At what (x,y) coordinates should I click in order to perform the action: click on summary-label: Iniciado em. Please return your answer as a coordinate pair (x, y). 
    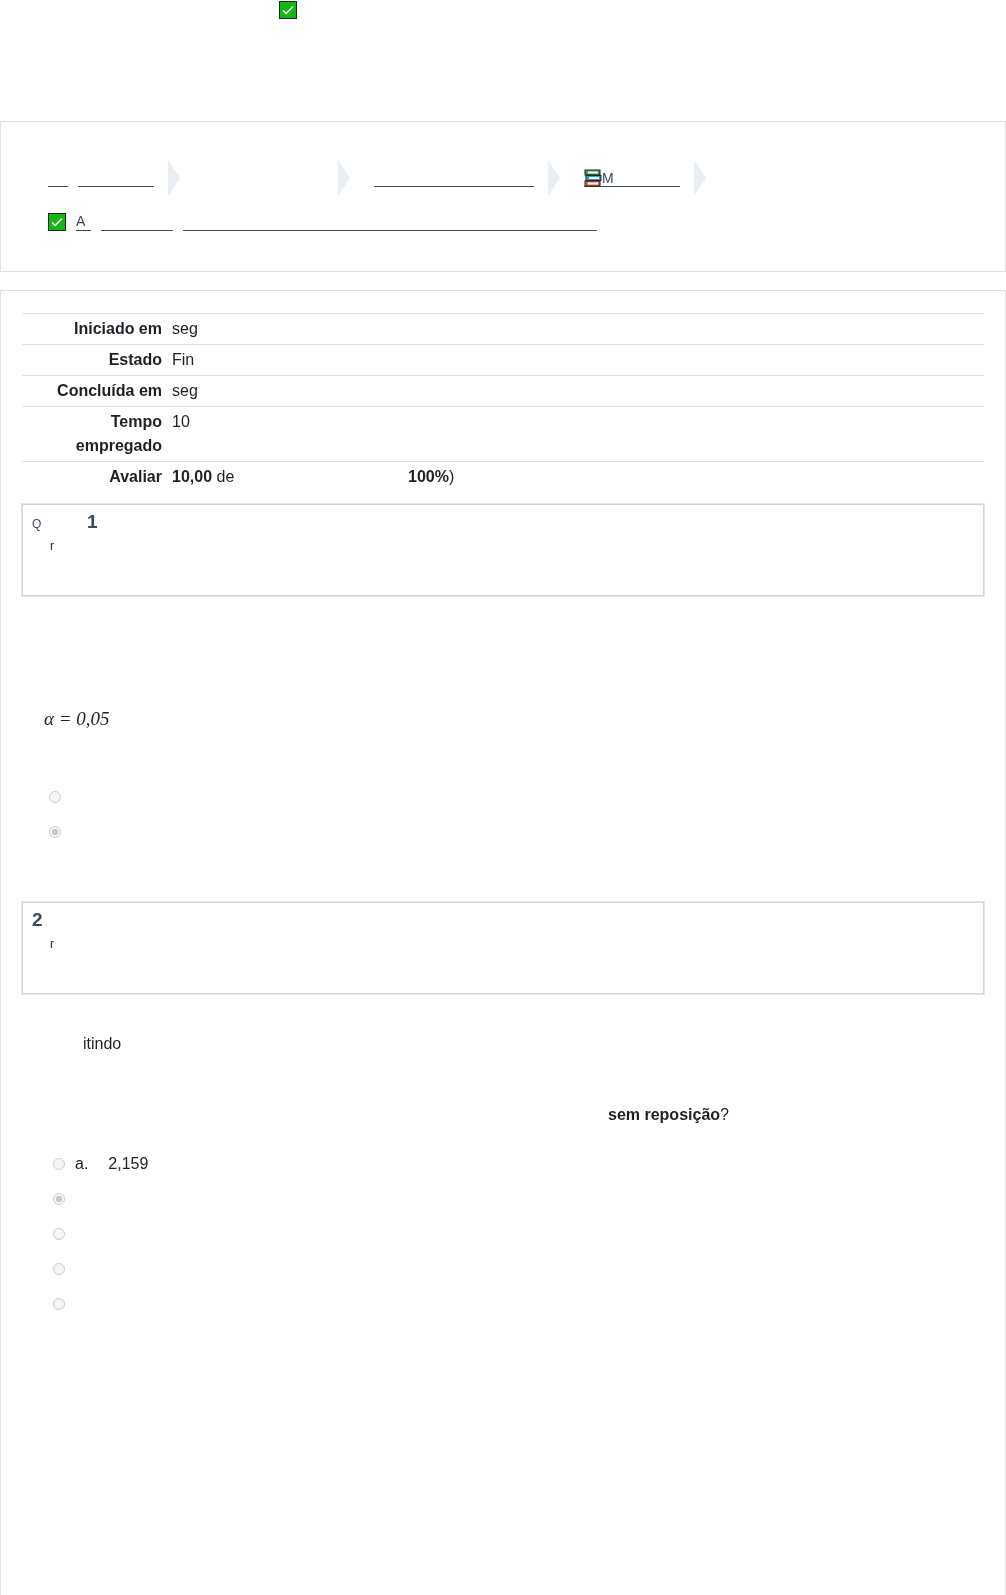
    Looking at the image, I should click on (97, 329).